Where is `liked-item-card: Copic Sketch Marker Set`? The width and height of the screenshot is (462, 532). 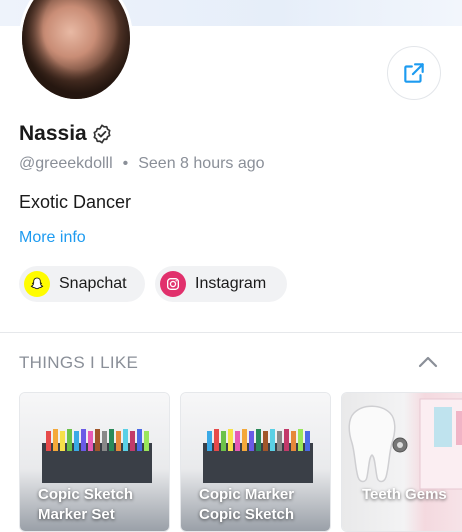
liked-item-card: Copic Sketch Marker Set is located at coordinates (94, 462).